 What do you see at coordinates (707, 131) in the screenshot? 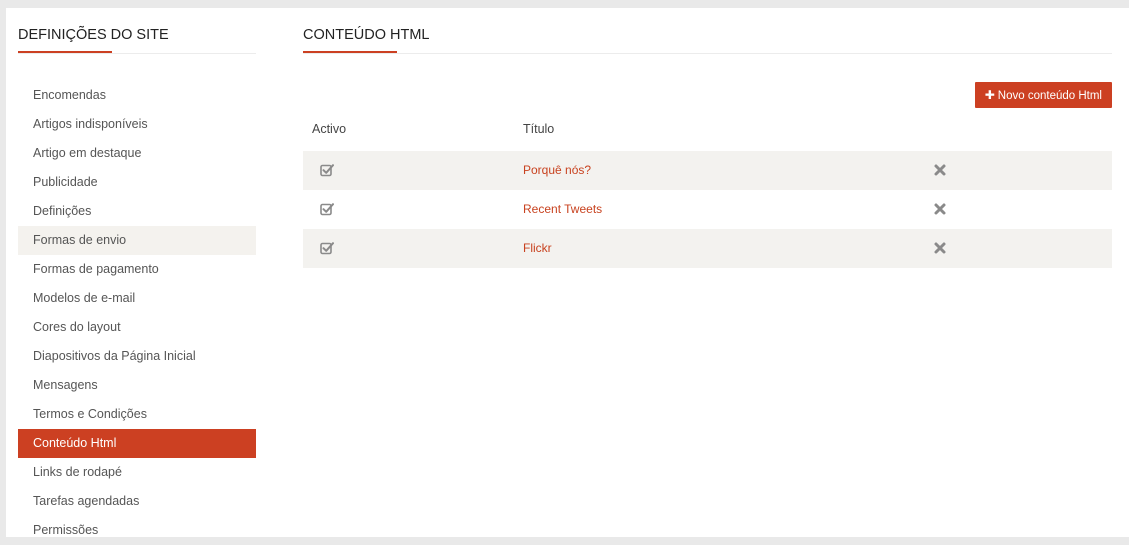
I see `table-header: Activo Título` at bounding box center [707, 131].